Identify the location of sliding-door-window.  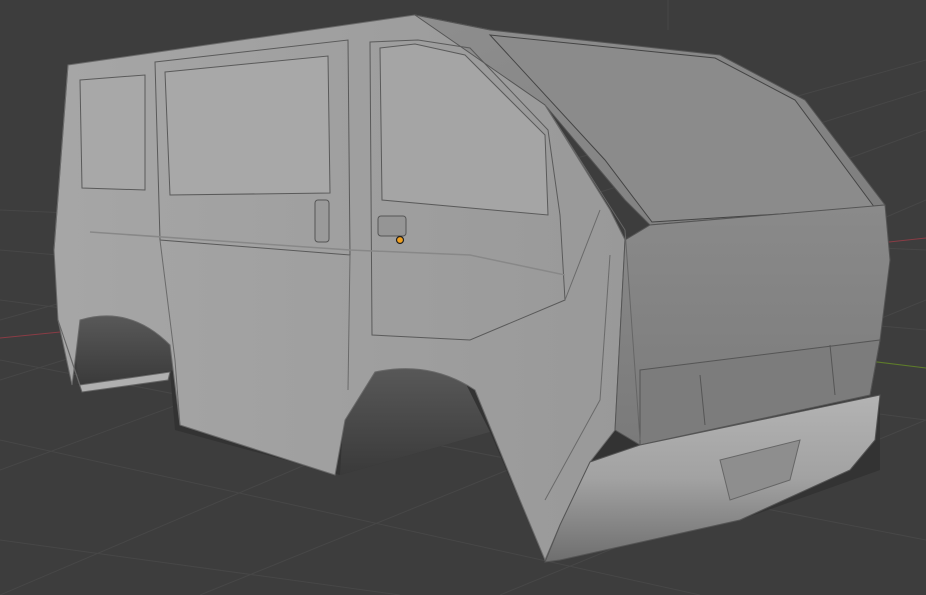
(247, 125).